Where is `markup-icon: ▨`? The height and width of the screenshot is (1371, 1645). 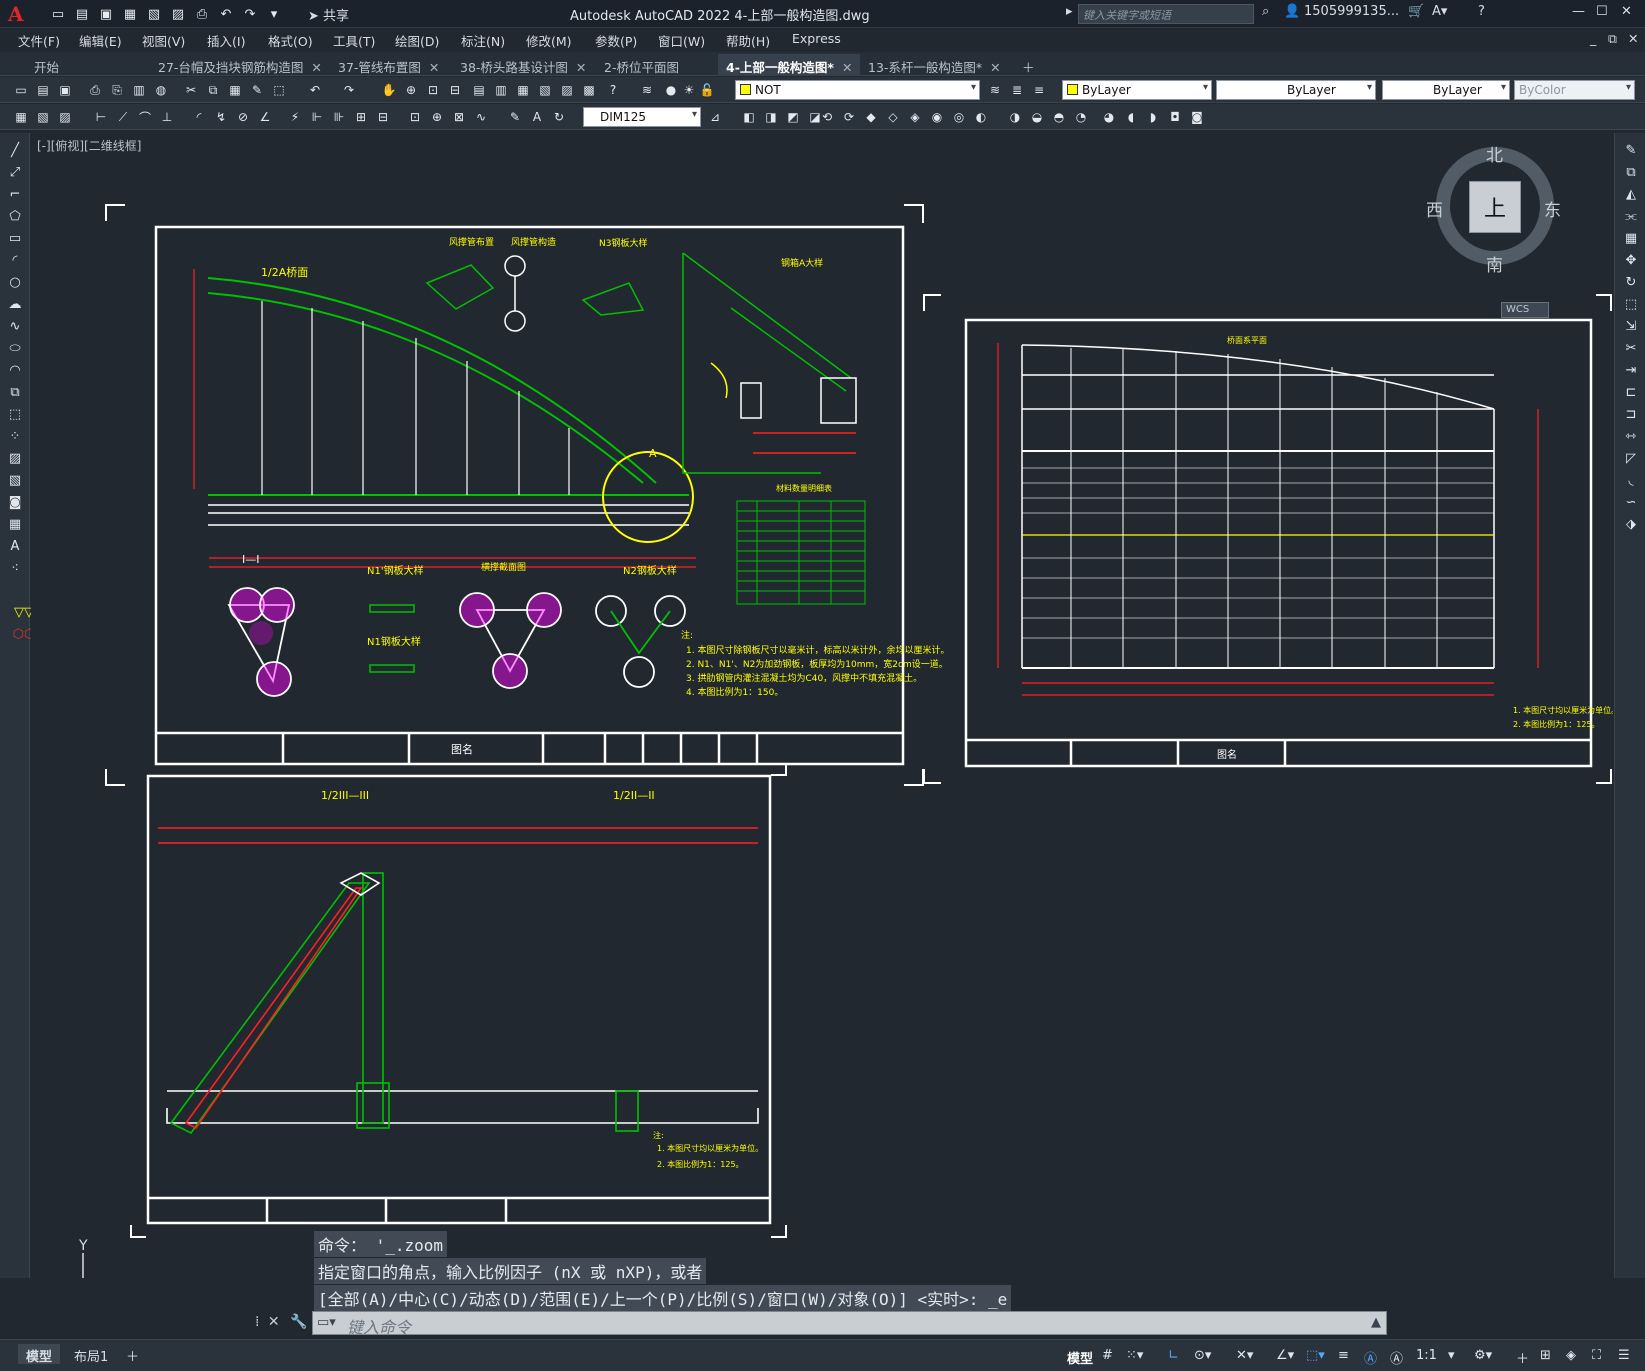 markup-icon: ▨ is located at coordinates (567, 90).